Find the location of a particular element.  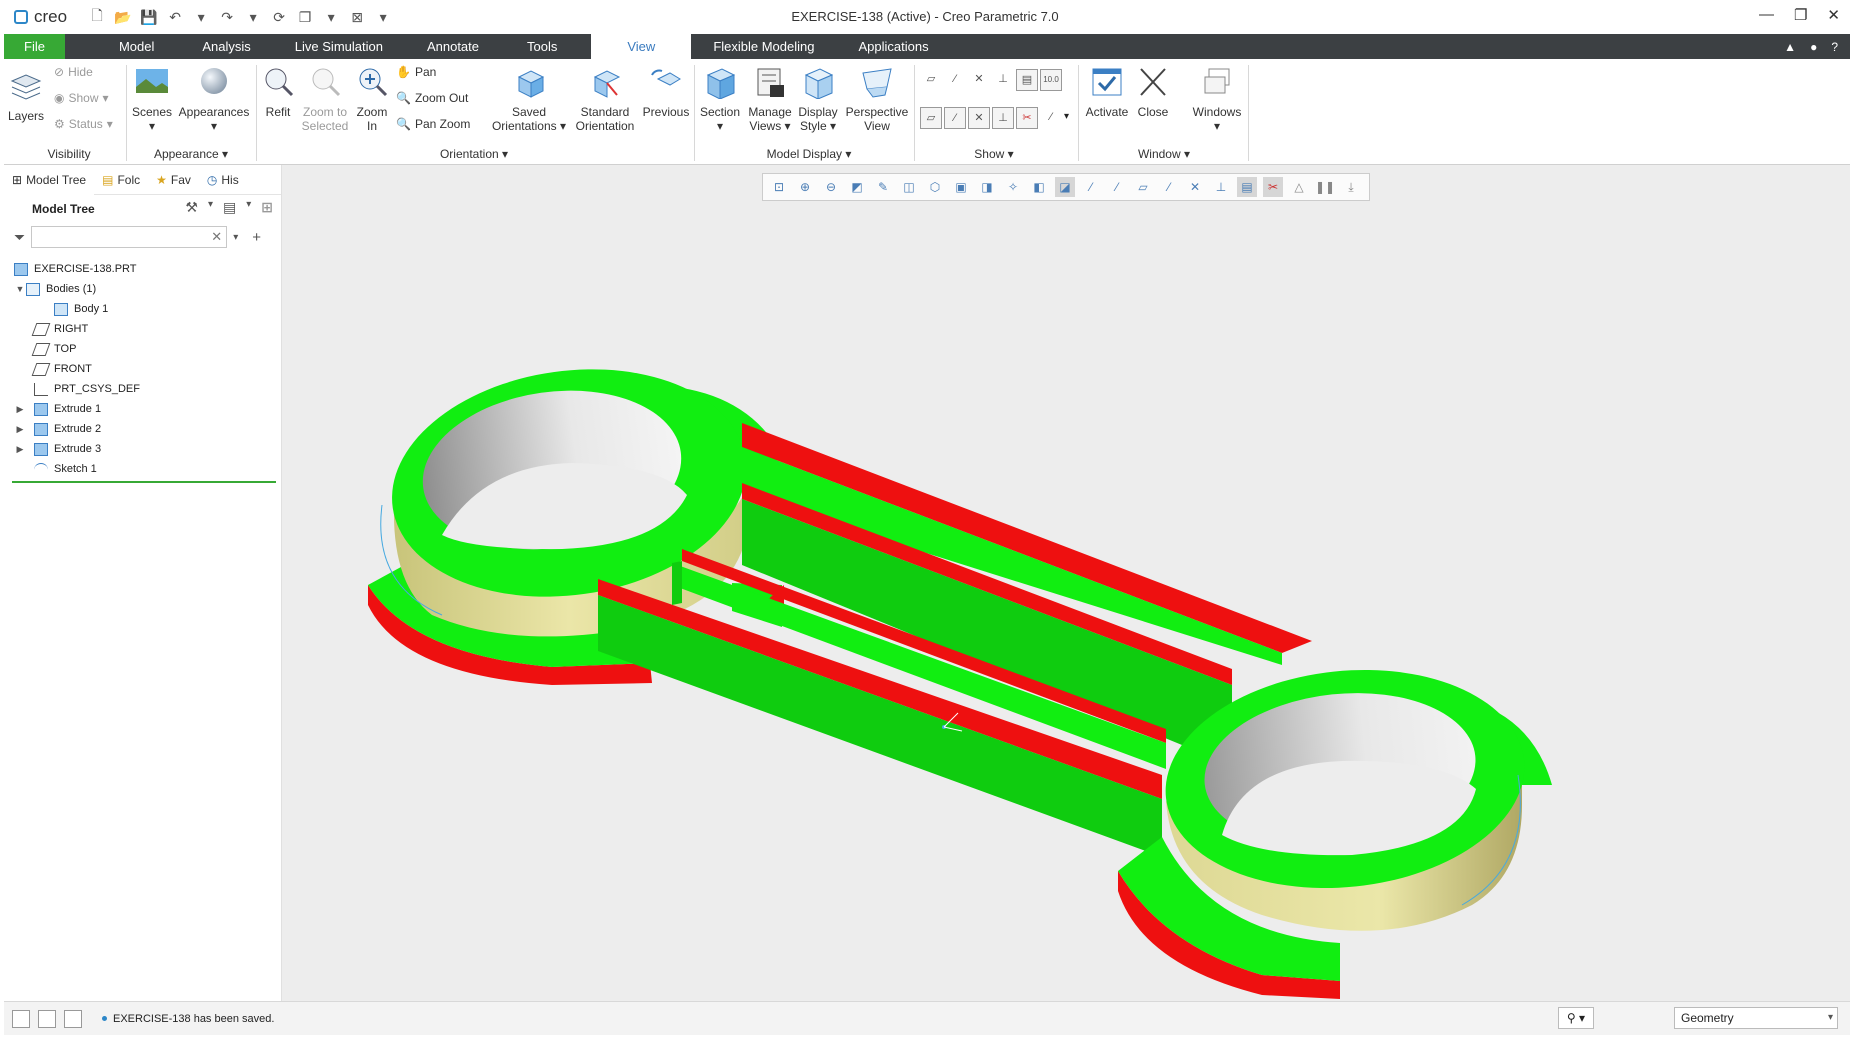

close-icon: ✕ is located at coordinates (1833, 15).